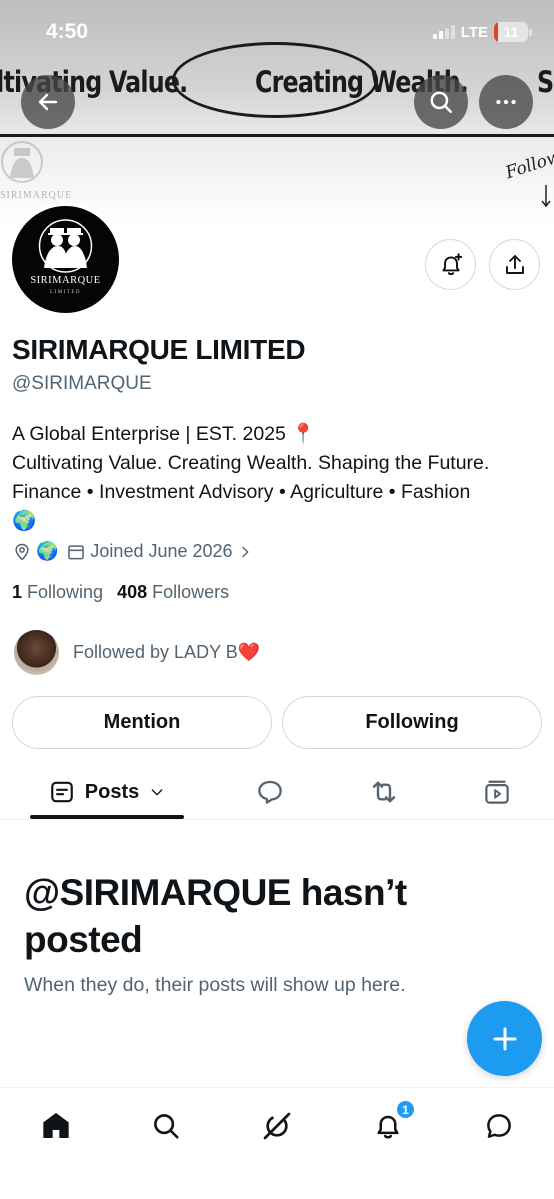 The height and width of the screenshot is (1199, 554). I want to click on followed-by: Followed by LADY B❤️, so click(137, 652).